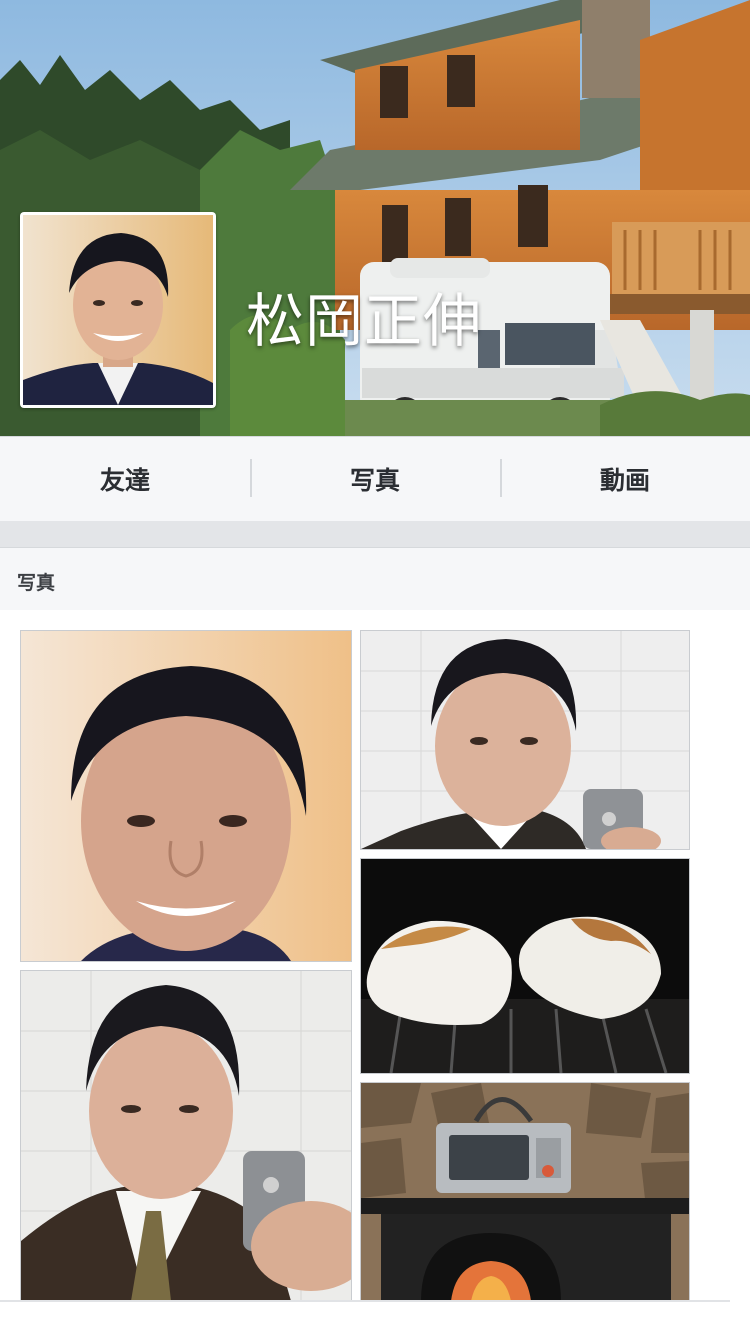 Image resolution: width=750 pixels, height=1334 pixels. I want to click on avatar-image, so click(118, 310).